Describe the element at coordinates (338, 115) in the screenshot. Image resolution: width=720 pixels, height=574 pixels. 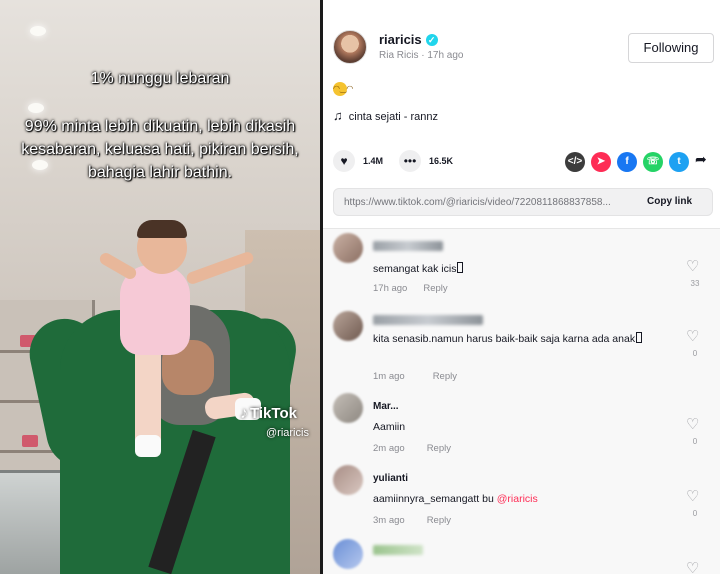
I see `music-note-icon: ♫` at that location.